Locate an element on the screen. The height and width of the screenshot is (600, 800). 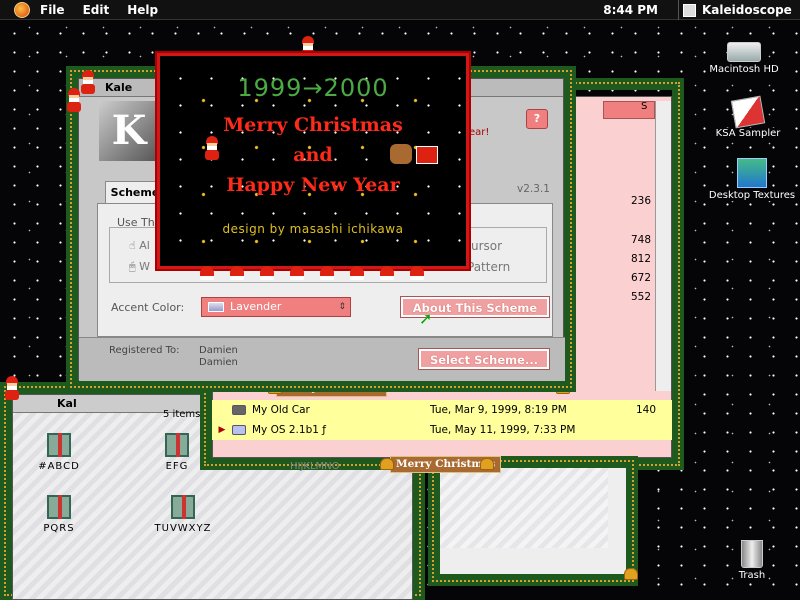
splash-line1: Merry Christmas is located at coordinates (313, 125).